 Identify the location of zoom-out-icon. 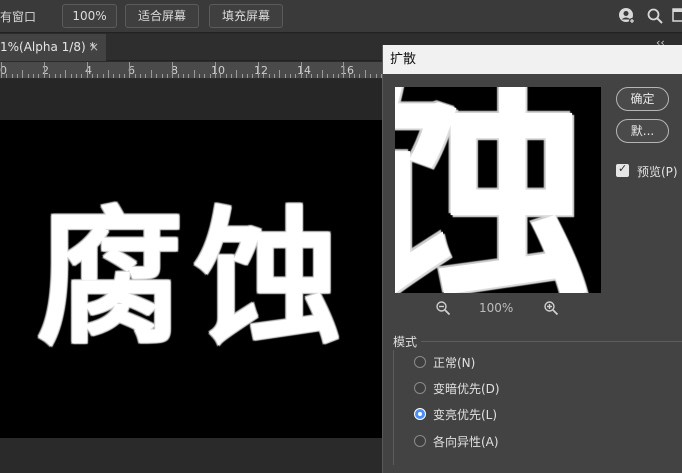
(443, 308).